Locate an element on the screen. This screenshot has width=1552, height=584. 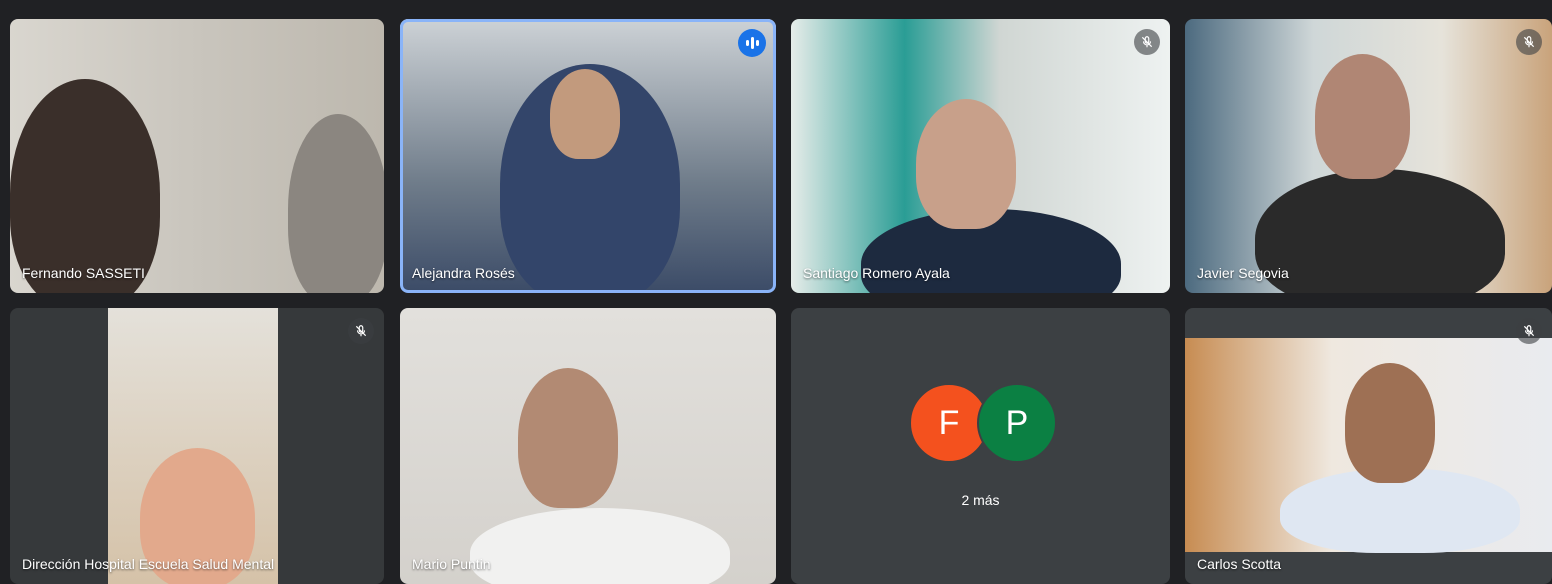
participant-name: Fernando SASSETI is located at coordinates (83, 273).